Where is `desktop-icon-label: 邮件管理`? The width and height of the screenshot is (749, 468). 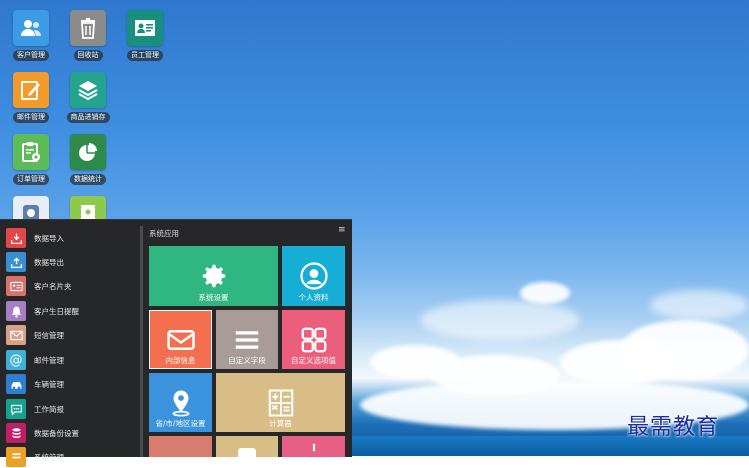
desktop-icon-label: 邮件管理 is located at coordinates (31, 117).